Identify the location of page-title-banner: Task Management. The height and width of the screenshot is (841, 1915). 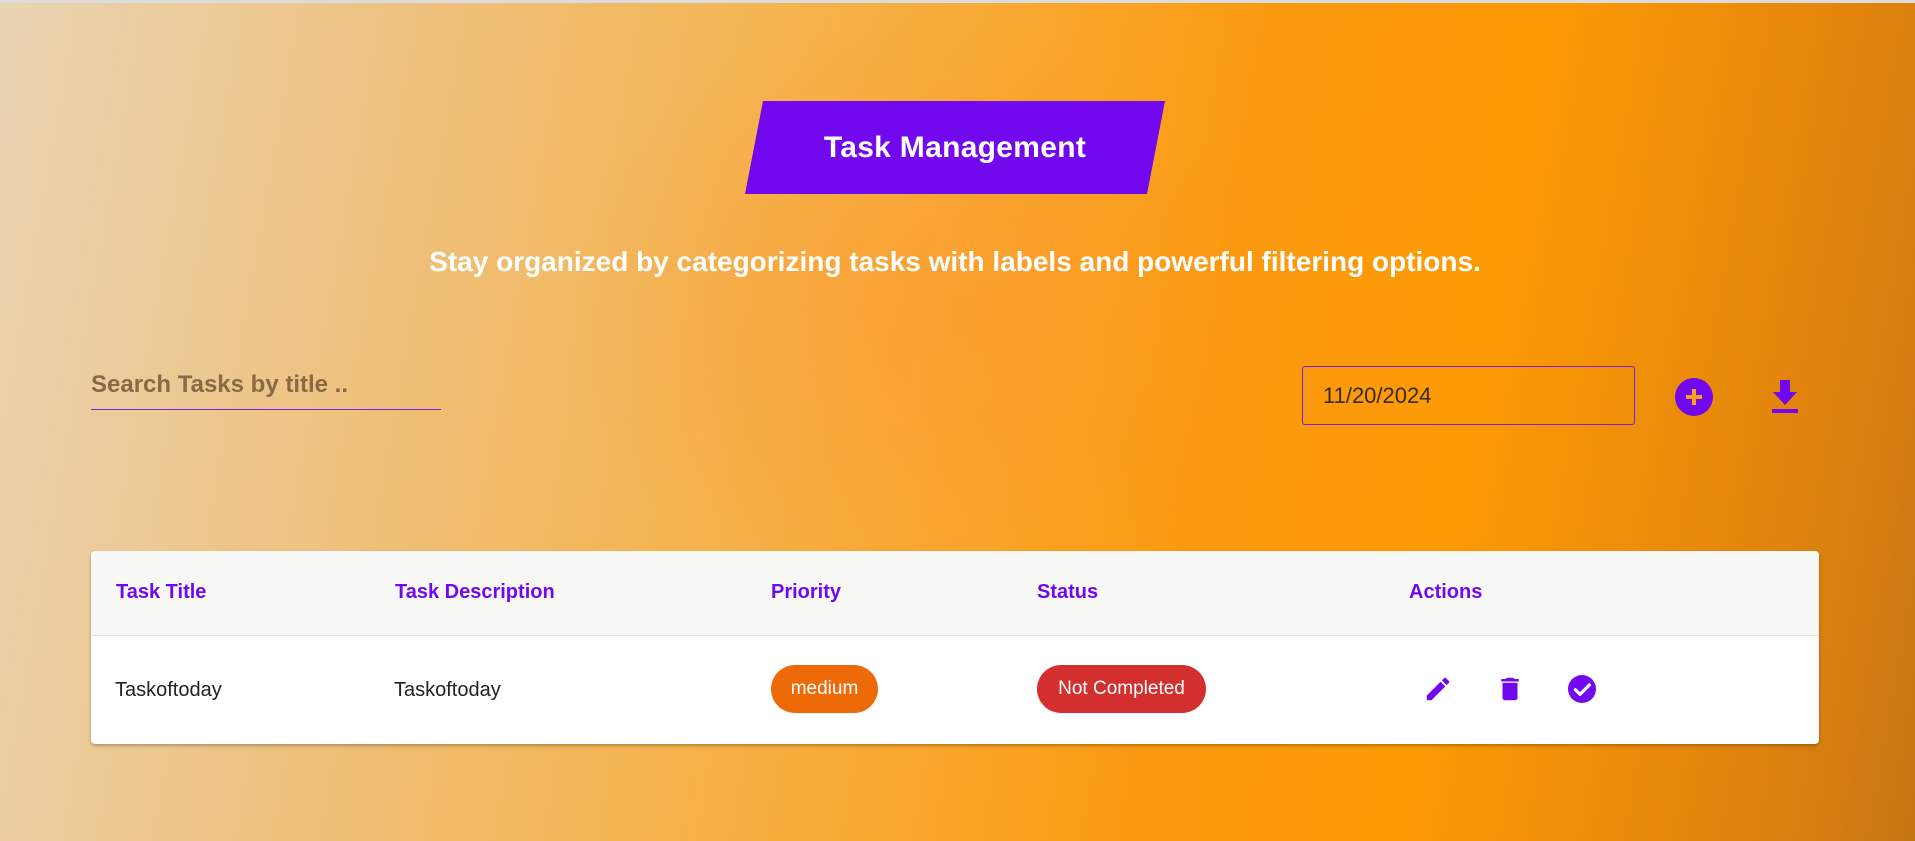
(955, 147).